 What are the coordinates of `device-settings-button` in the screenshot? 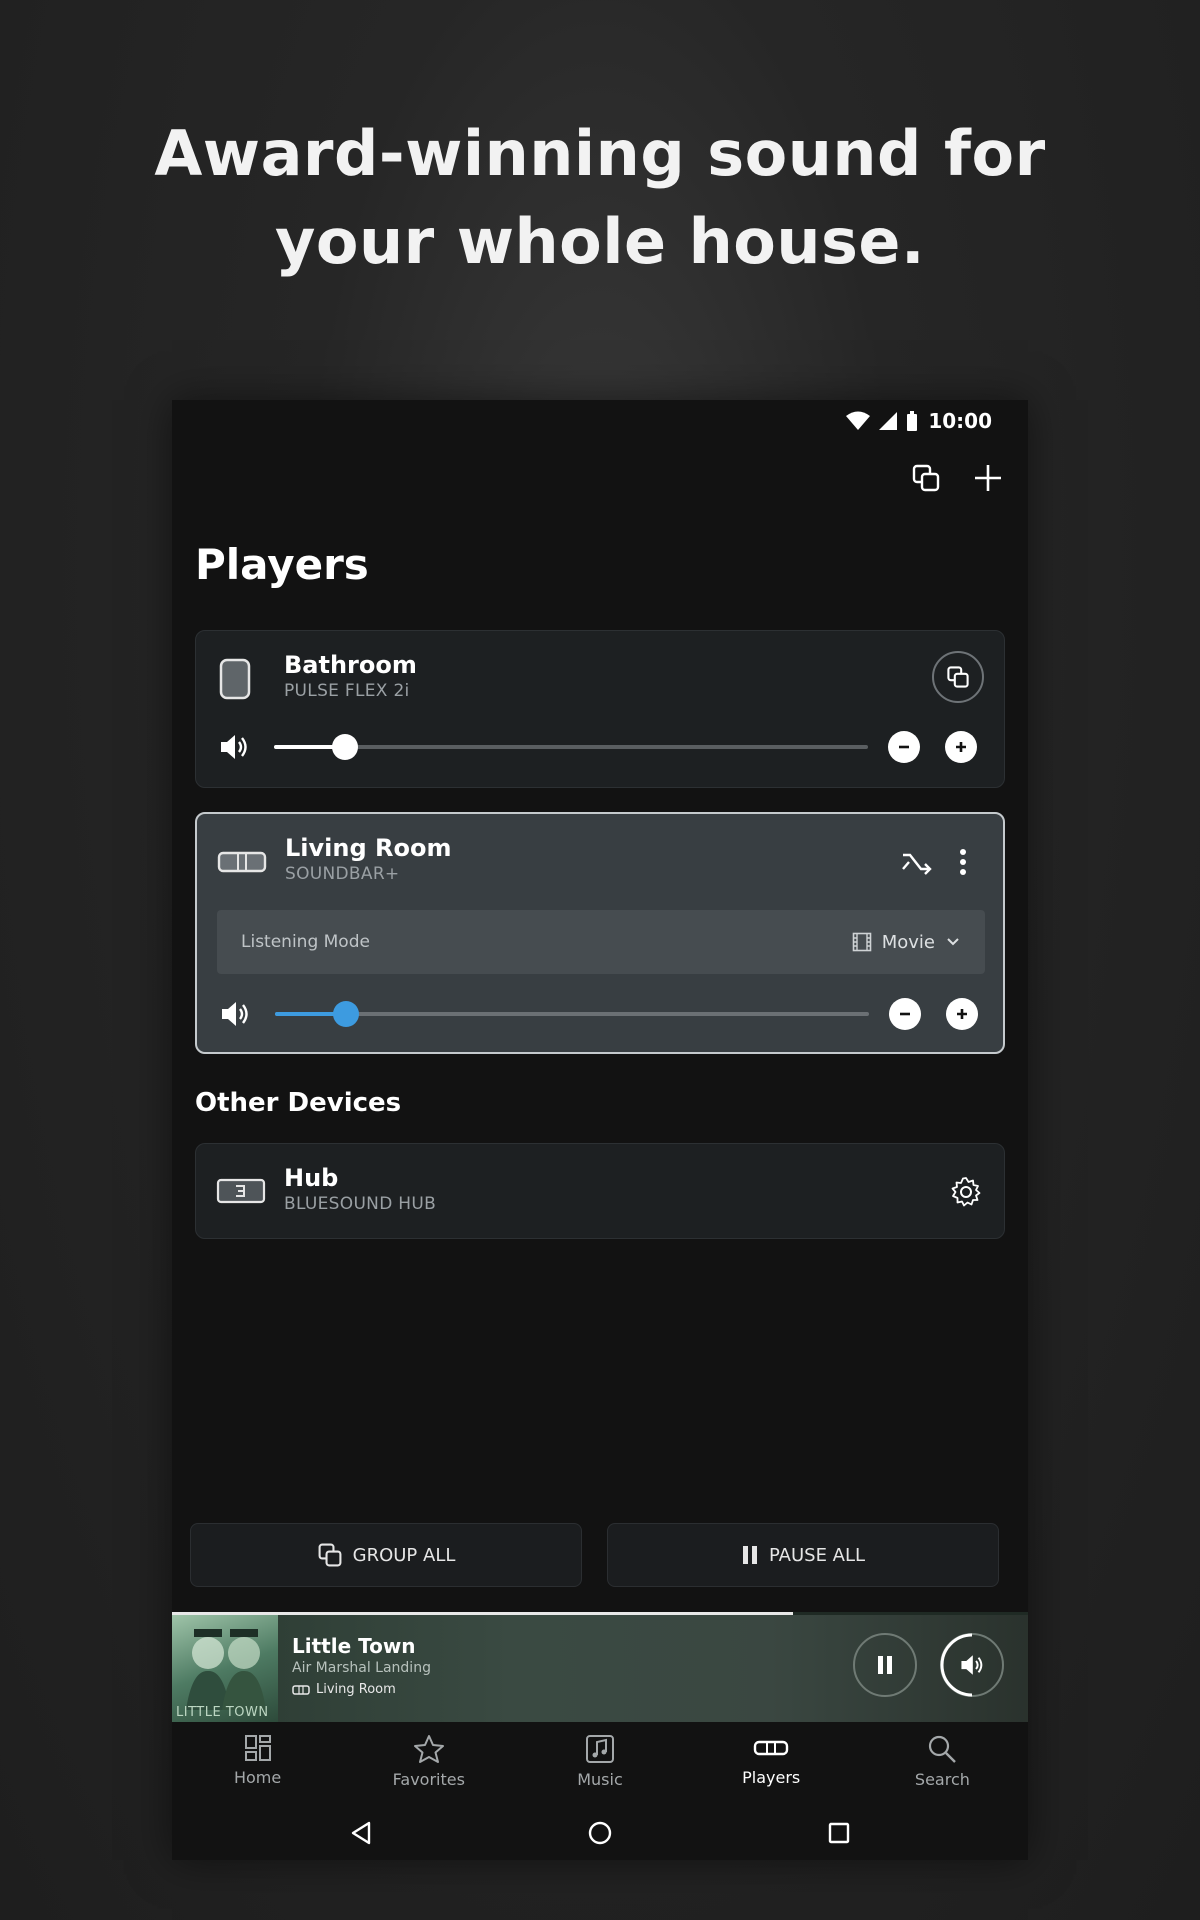 It's located at (966, 1192).